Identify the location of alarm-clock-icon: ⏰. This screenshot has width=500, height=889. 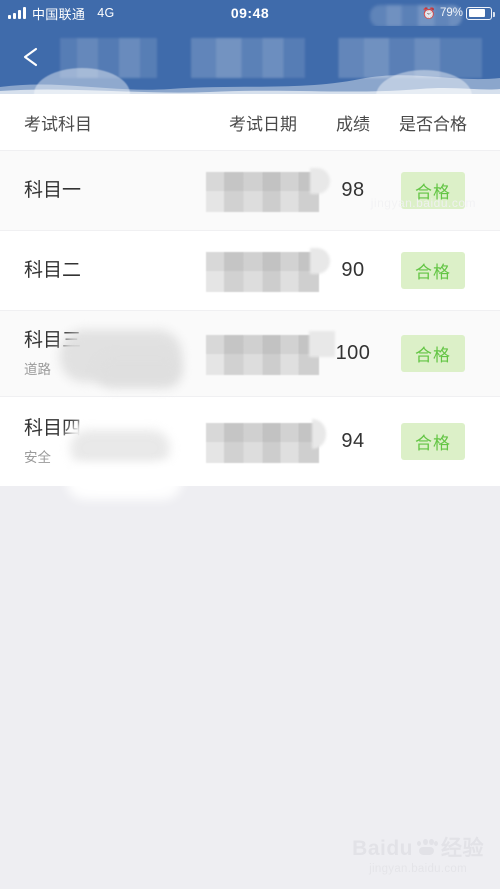
(429, 13).